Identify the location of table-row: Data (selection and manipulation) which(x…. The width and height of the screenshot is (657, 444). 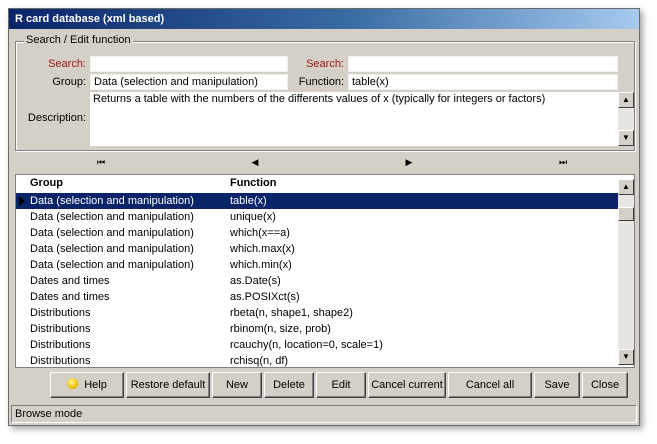
(317, 233).